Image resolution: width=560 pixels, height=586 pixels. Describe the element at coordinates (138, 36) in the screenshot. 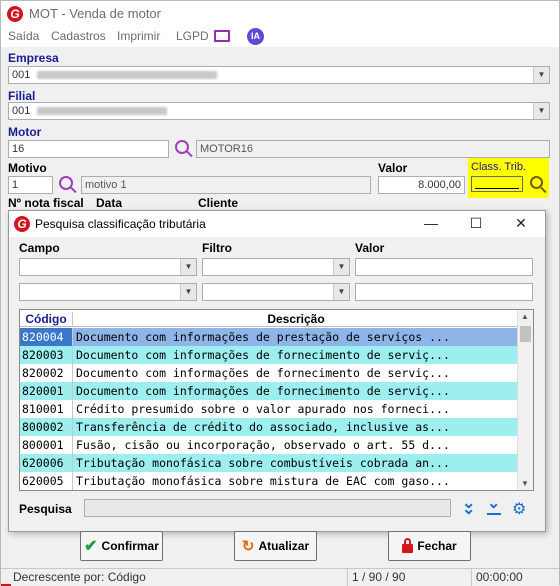

I see `menu-imprimir: Imprimir` at that location.